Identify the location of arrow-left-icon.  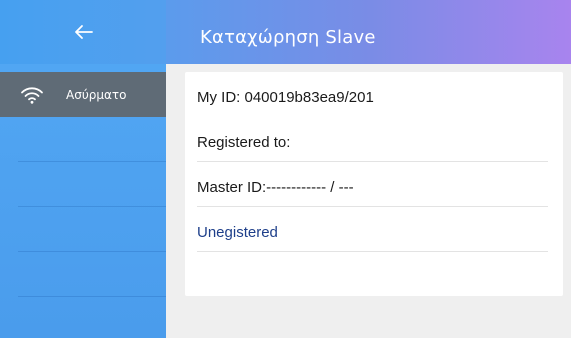
(84, 32).